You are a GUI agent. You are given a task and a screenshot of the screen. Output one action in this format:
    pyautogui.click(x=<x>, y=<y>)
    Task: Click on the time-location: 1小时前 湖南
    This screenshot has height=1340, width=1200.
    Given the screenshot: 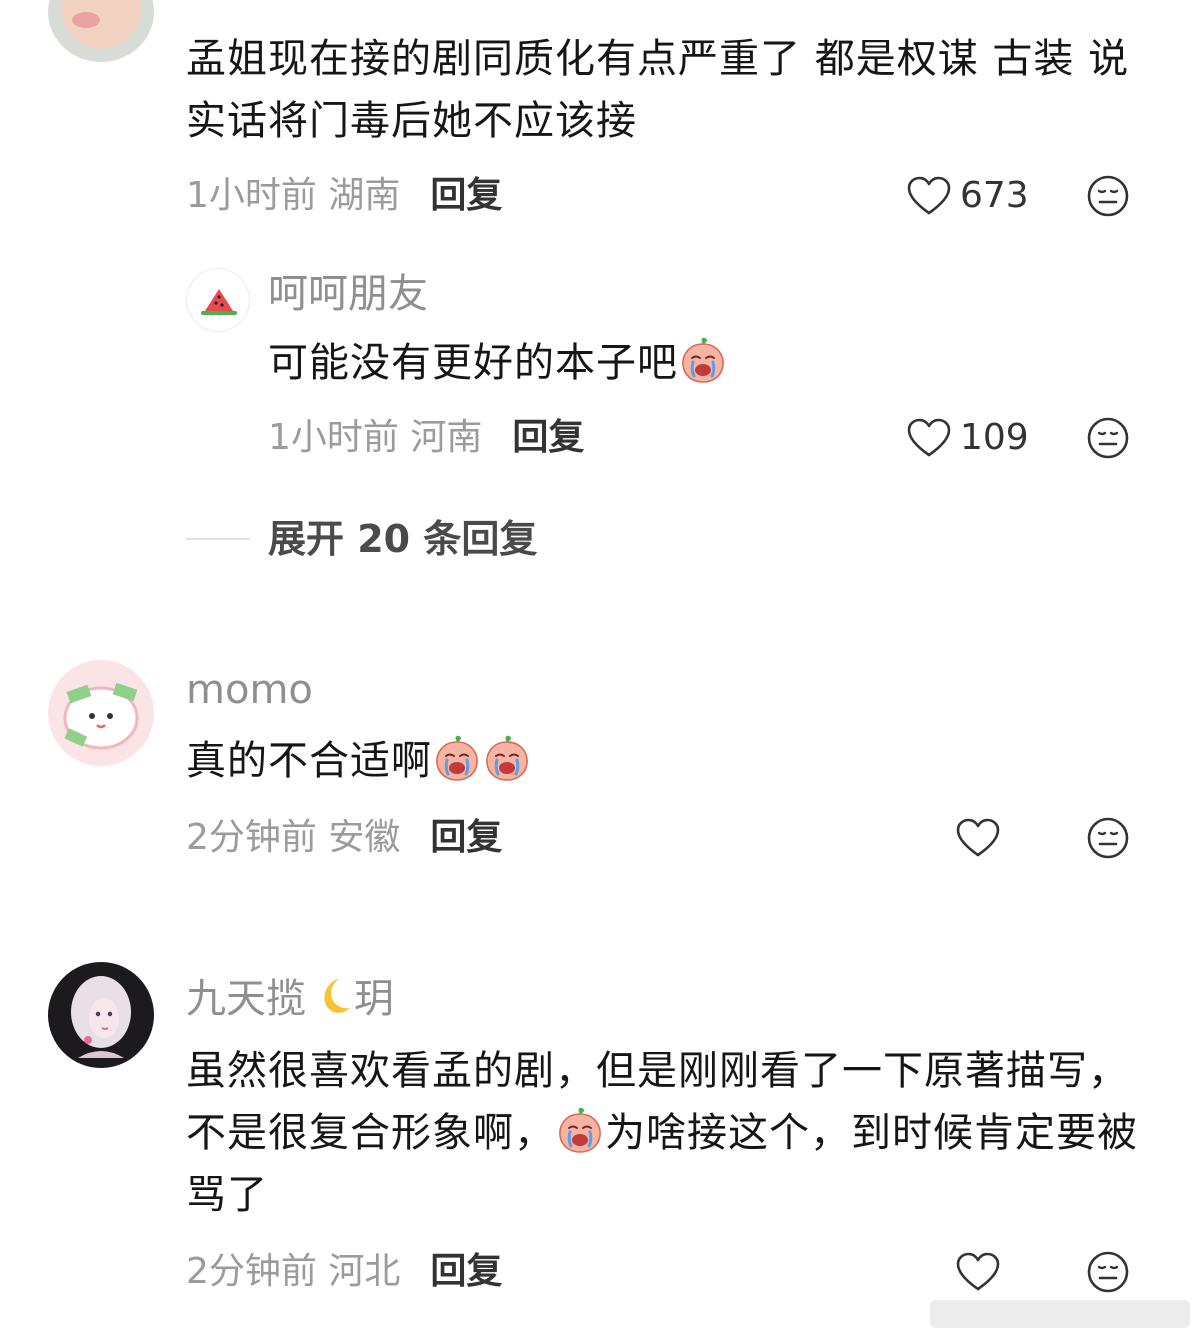 What is the action you would take?
    pyautogui.click(x=293, y=195)
    